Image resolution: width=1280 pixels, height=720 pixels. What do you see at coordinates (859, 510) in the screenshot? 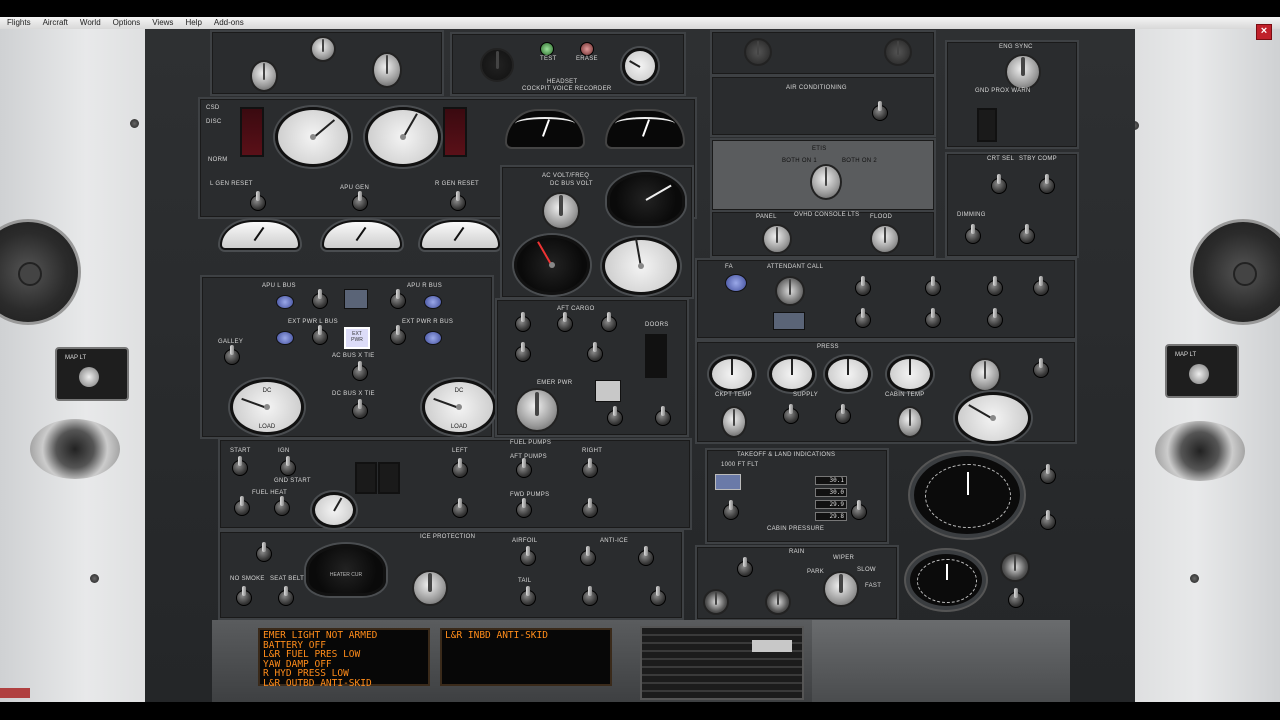
I see `cabin-alt-knob` at bounding box center [859, 510].